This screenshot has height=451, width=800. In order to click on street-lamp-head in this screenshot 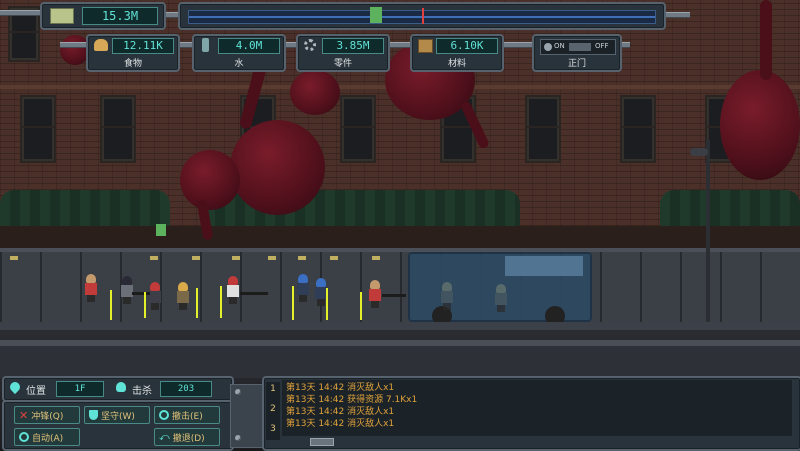, I will do `click(699, 152)`.